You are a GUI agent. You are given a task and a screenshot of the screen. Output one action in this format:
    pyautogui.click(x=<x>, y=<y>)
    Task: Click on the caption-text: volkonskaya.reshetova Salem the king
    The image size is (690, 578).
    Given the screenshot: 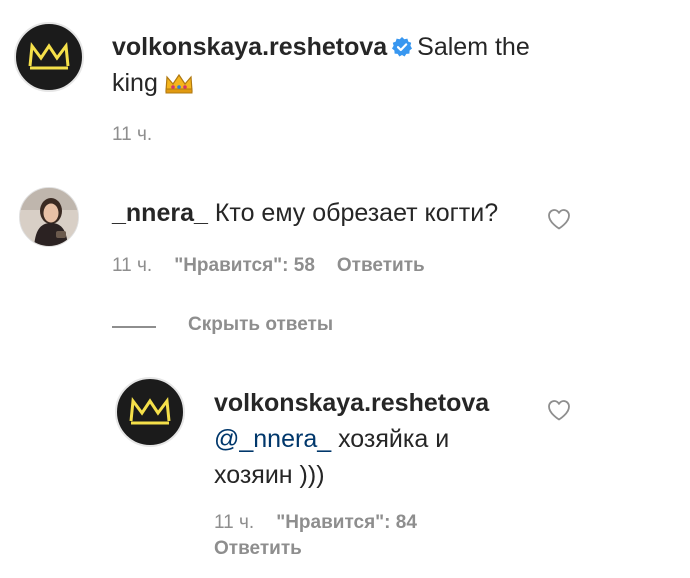 What is the action you would take?
    pyautogui.click(x=332, y=65)
    